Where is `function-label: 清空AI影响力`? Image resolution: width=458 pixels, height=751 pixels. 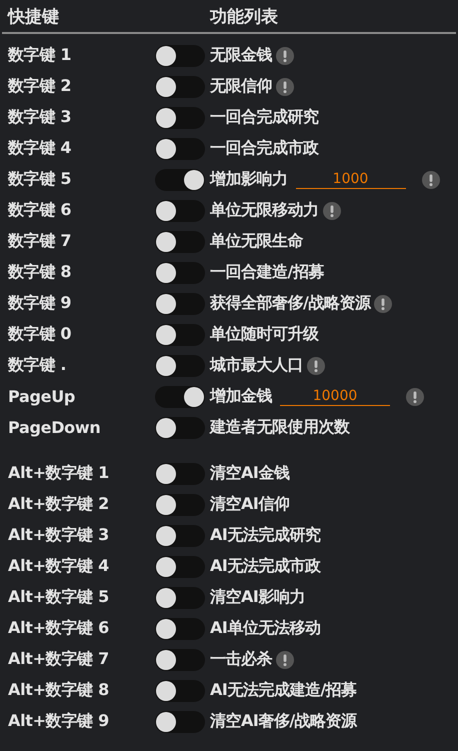 function-label: 清空AI影响力 is located at coordinates (257, 597).